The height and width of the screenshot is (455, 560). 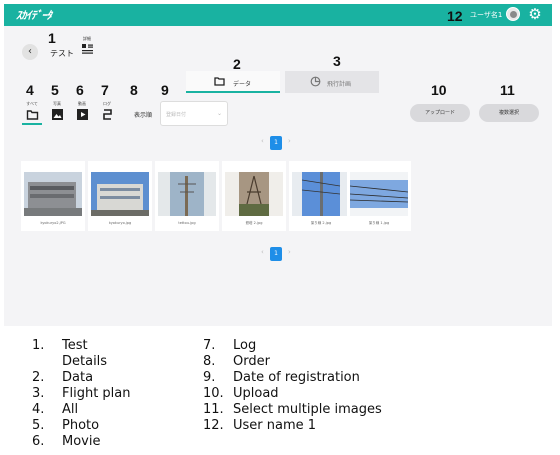 I want to click on date-select: 登録日付 ⌄, so click(x=194, y=113).